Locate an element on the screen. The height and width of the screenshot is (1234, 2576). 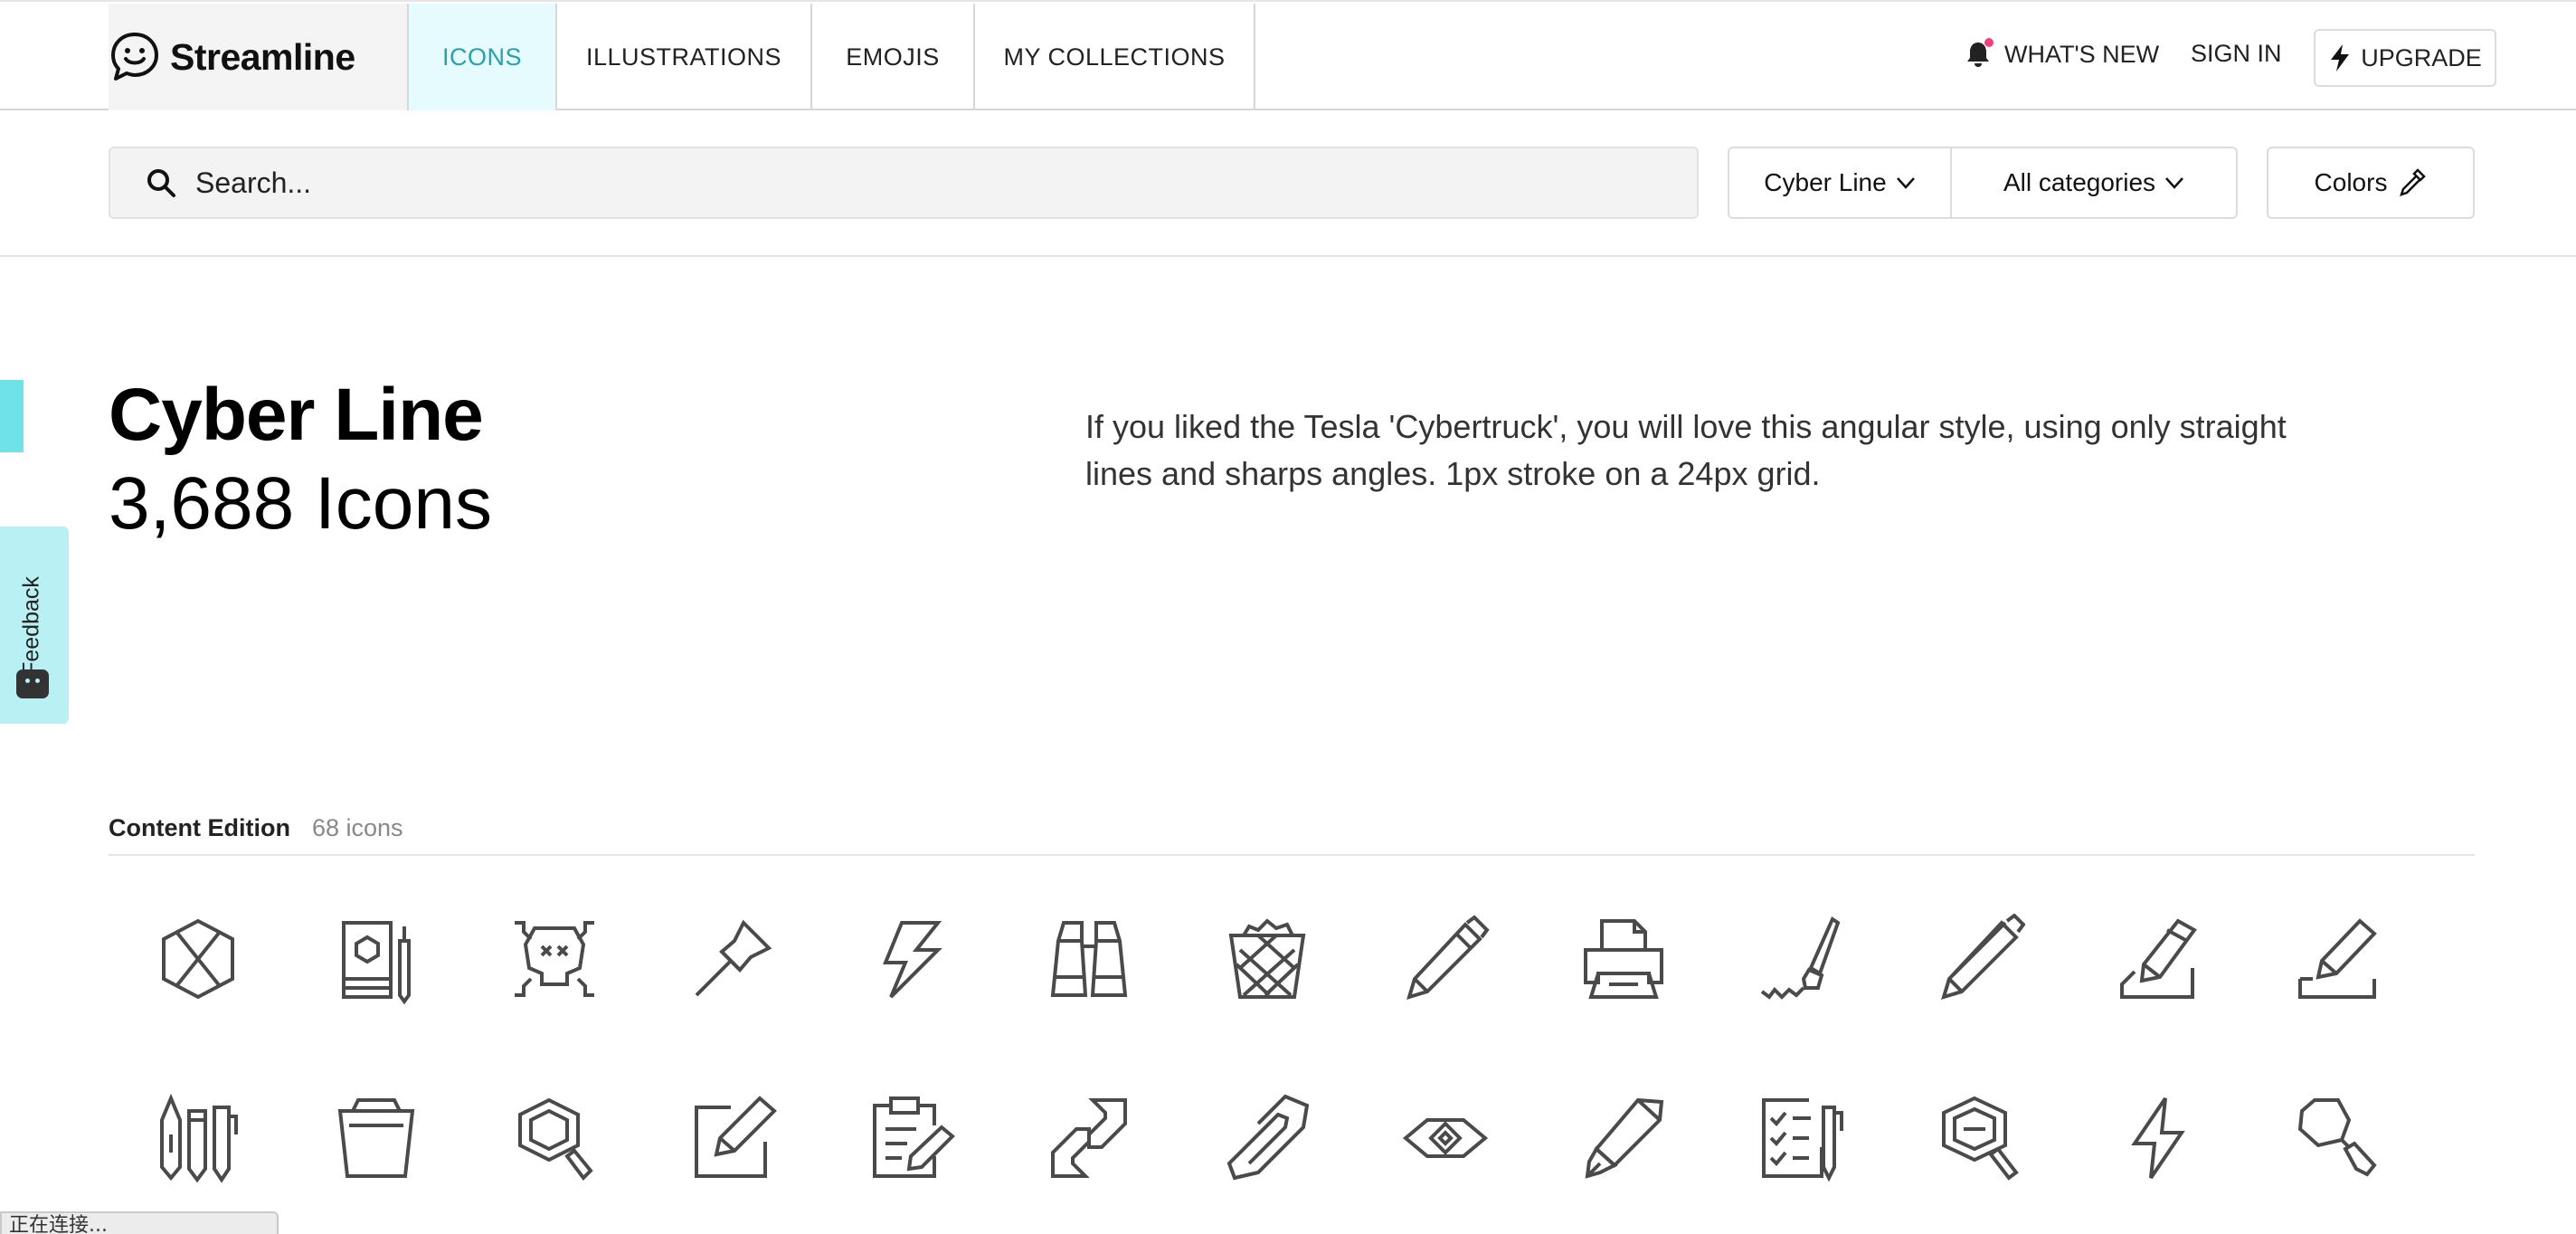
paint-dropper-icon is located at coordinates (2413, 182).